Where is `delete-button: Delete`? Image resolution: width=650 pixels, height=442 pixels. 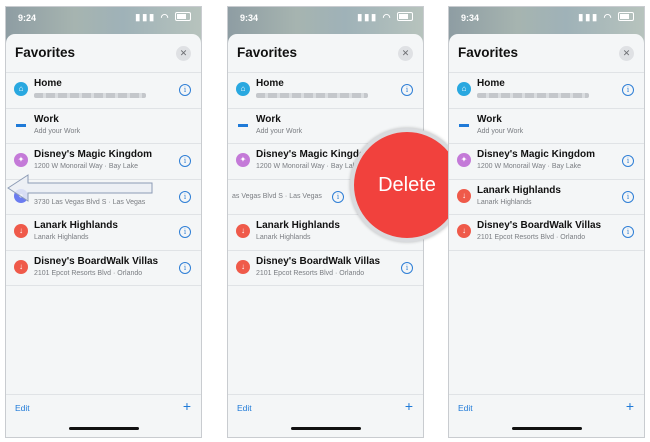 delete-button: Delete is located at coordinates (407, 185).